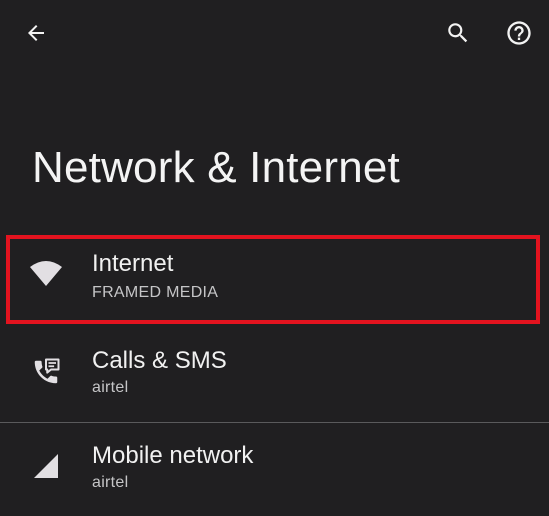 Image resolution: width=549 pixels, height=516 pixels. I want to click on page-title: Network & Internet, so click(216, 167).